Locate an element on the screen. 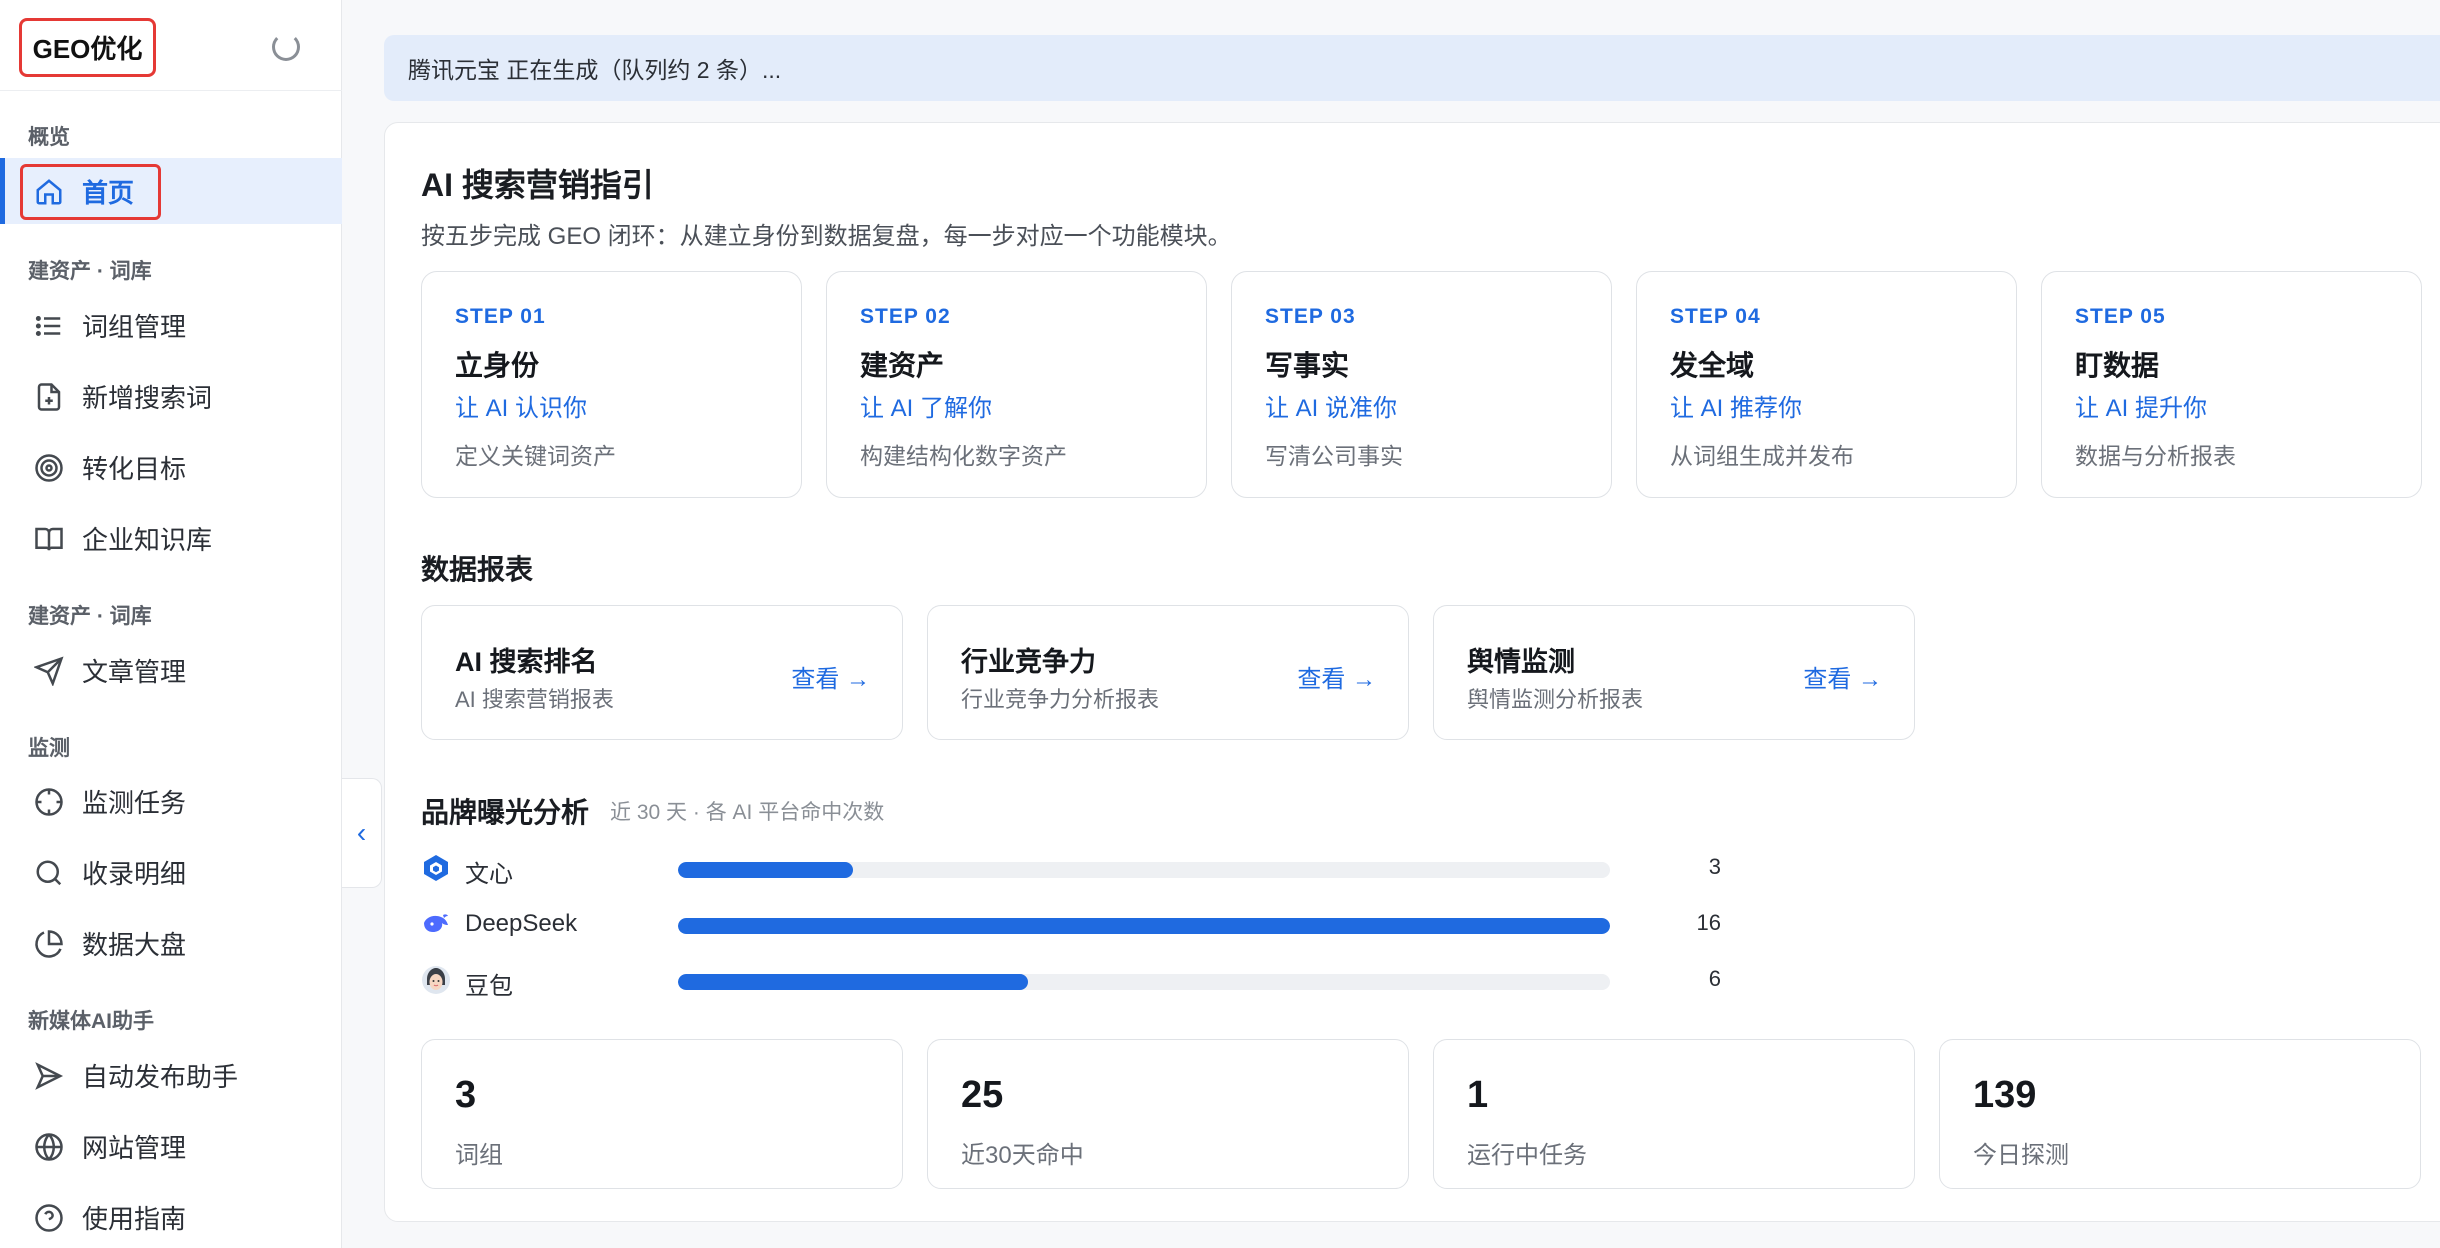 The width and height of the screenshot is (2440, 1248). stat-label: 运行中任务 is located at coordinates (1527, 1155).